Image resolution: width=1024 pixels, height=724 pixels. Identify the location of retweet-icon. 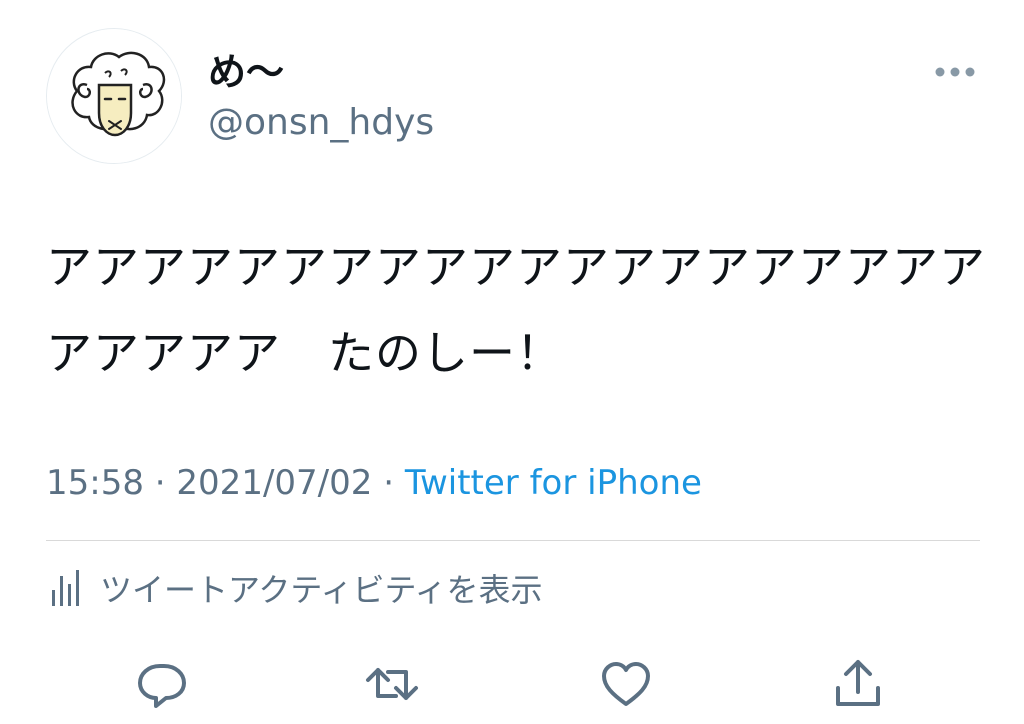
(392, 684).